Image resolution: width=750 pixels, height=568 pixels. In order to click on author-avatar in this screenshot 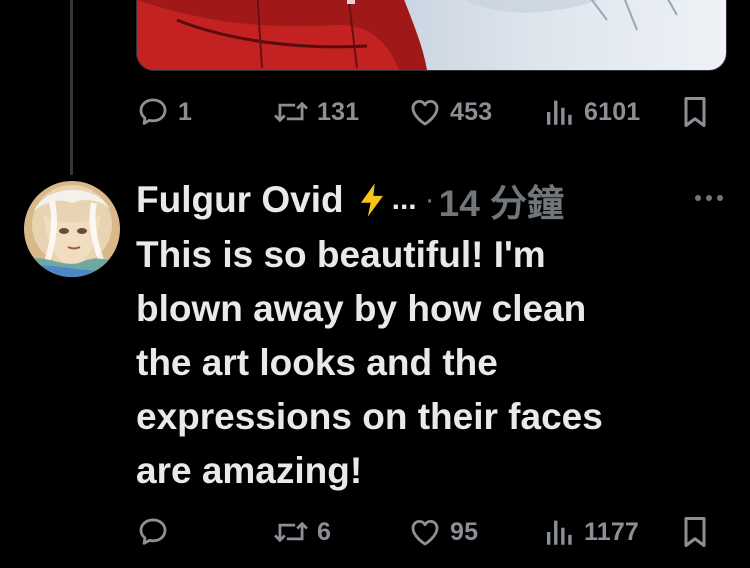, I will do `click(72, 229)`.